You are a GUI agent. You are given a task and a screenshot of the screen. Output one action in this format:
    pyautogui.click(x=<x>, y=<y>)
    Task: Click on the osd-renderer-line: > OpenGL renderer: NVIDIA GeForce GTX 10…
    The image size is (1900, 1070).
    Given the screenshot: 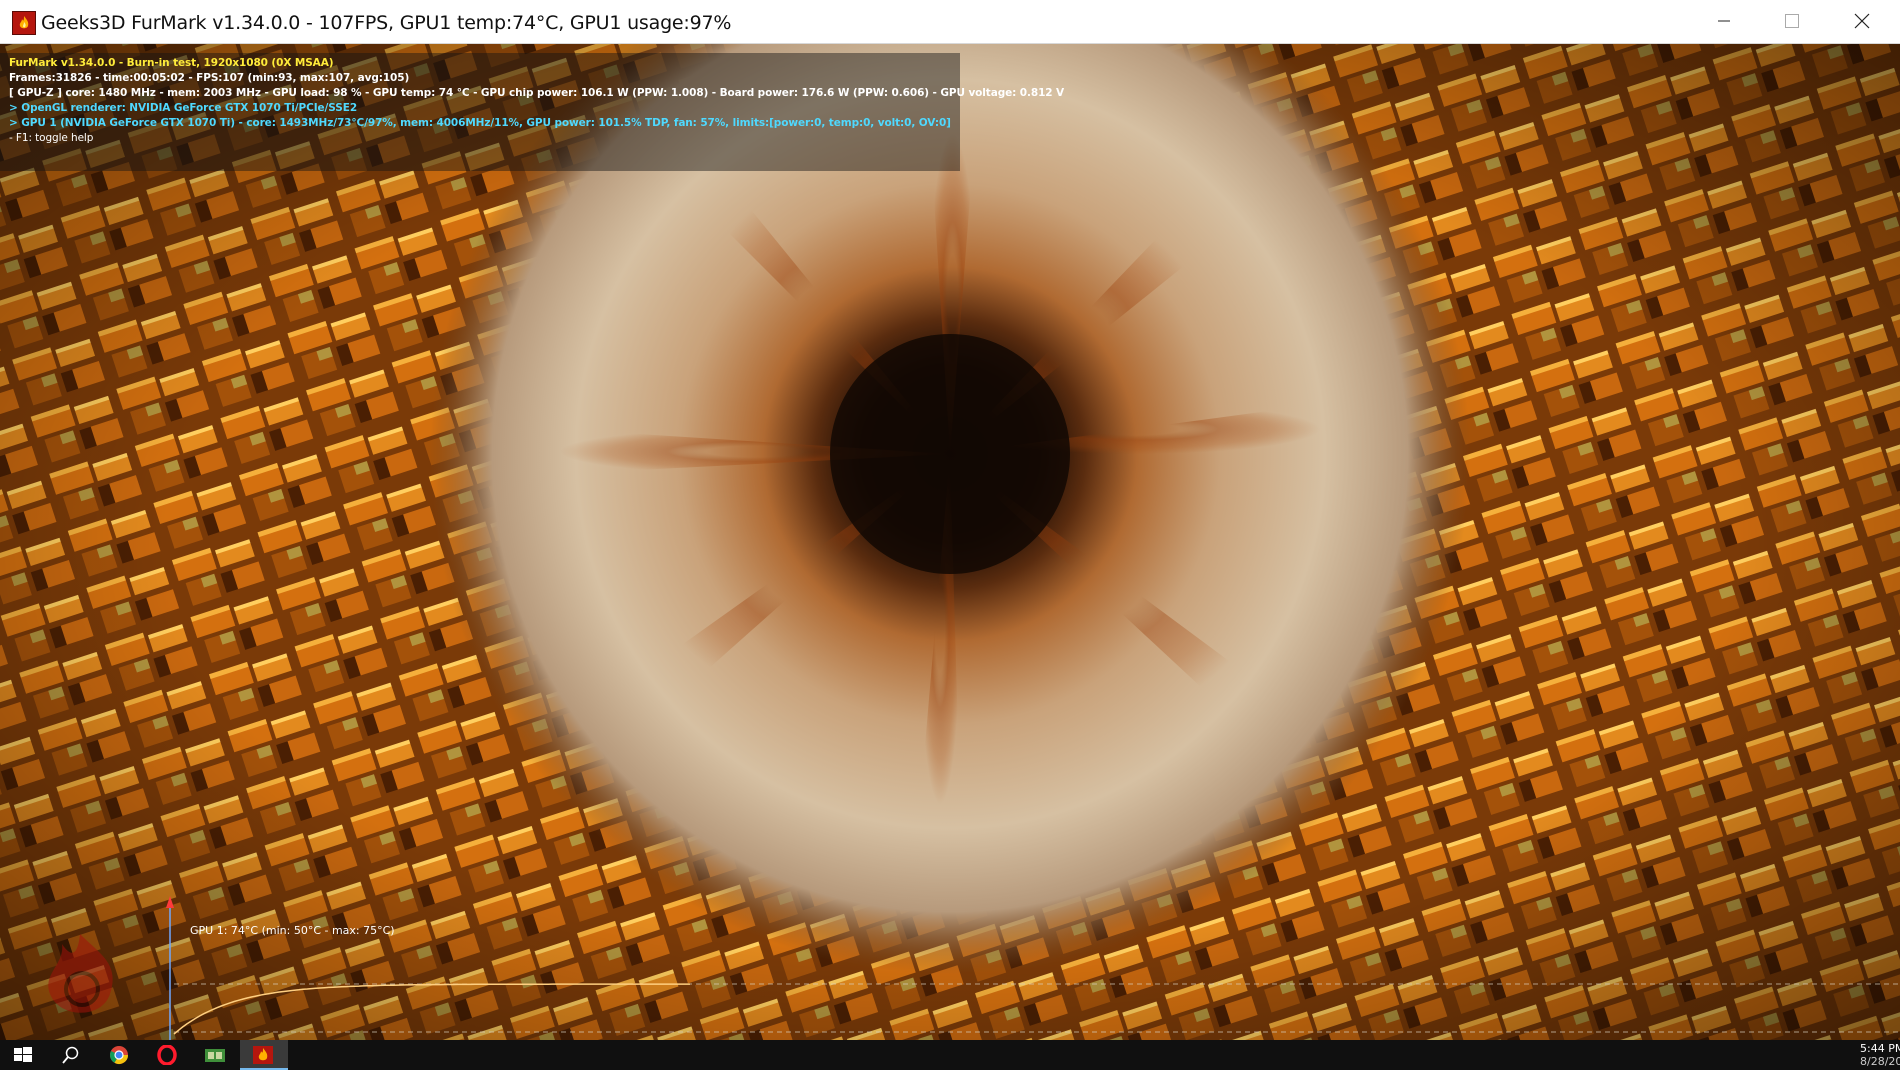 What is the action you would take?
    pyautogui.click(x=183, y=108)
    